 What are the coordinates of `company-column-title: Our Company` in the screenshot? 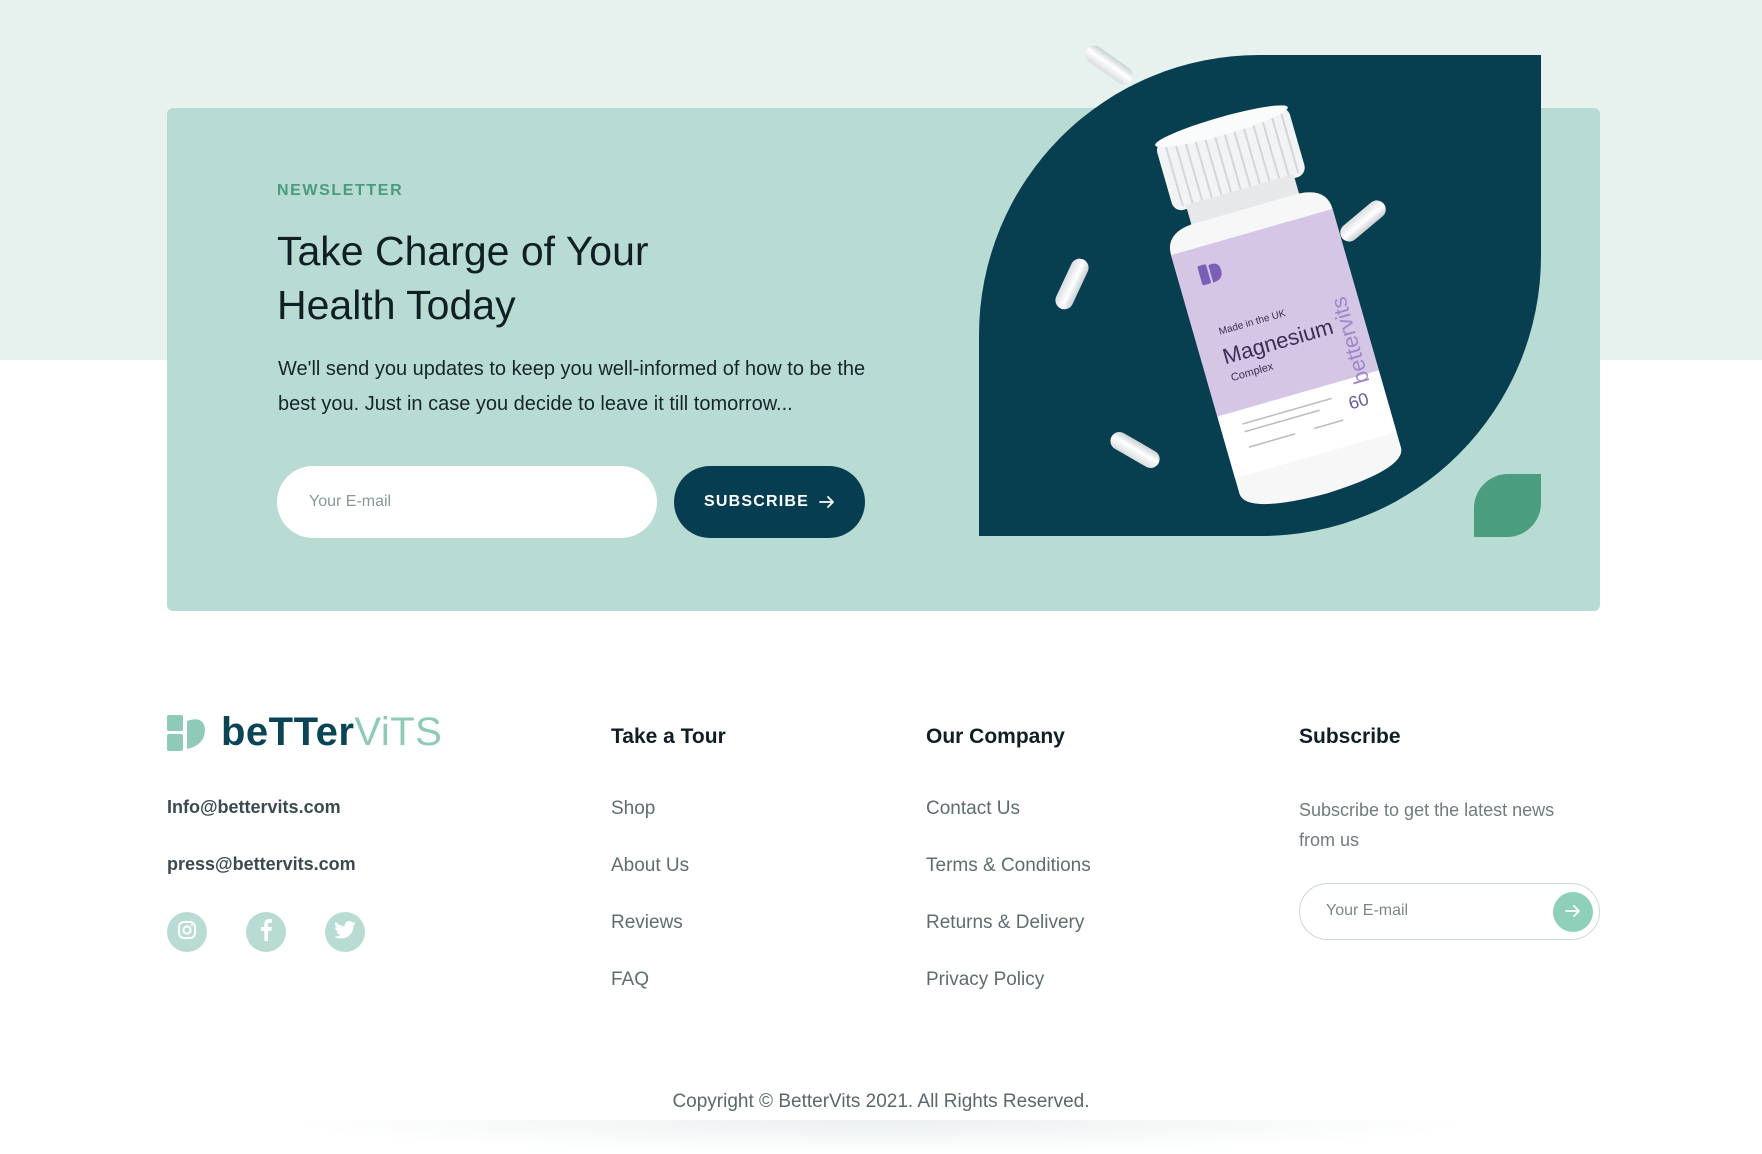 It's located at (995, 736).